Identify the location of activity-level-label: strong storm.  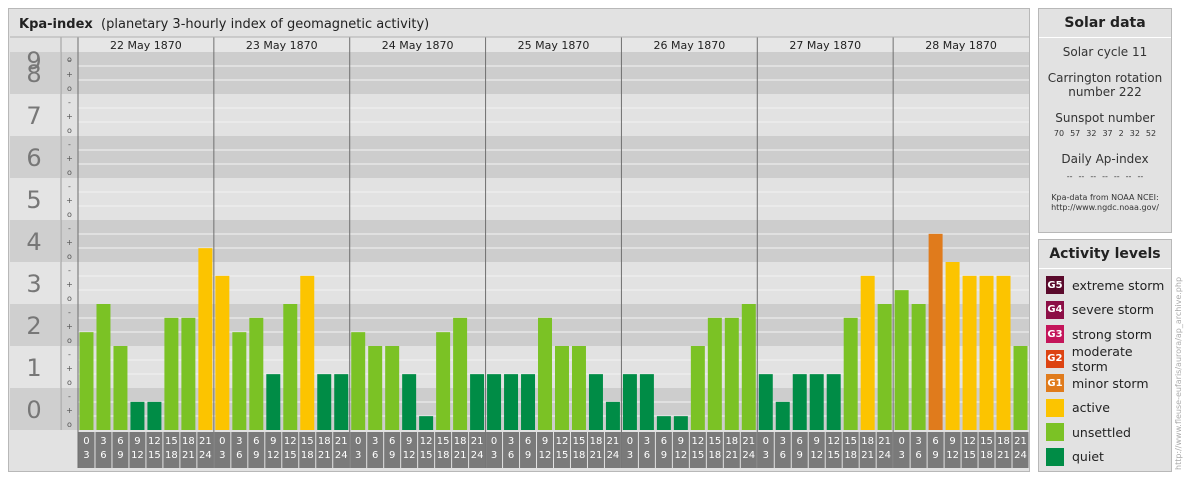
(1112, 334).